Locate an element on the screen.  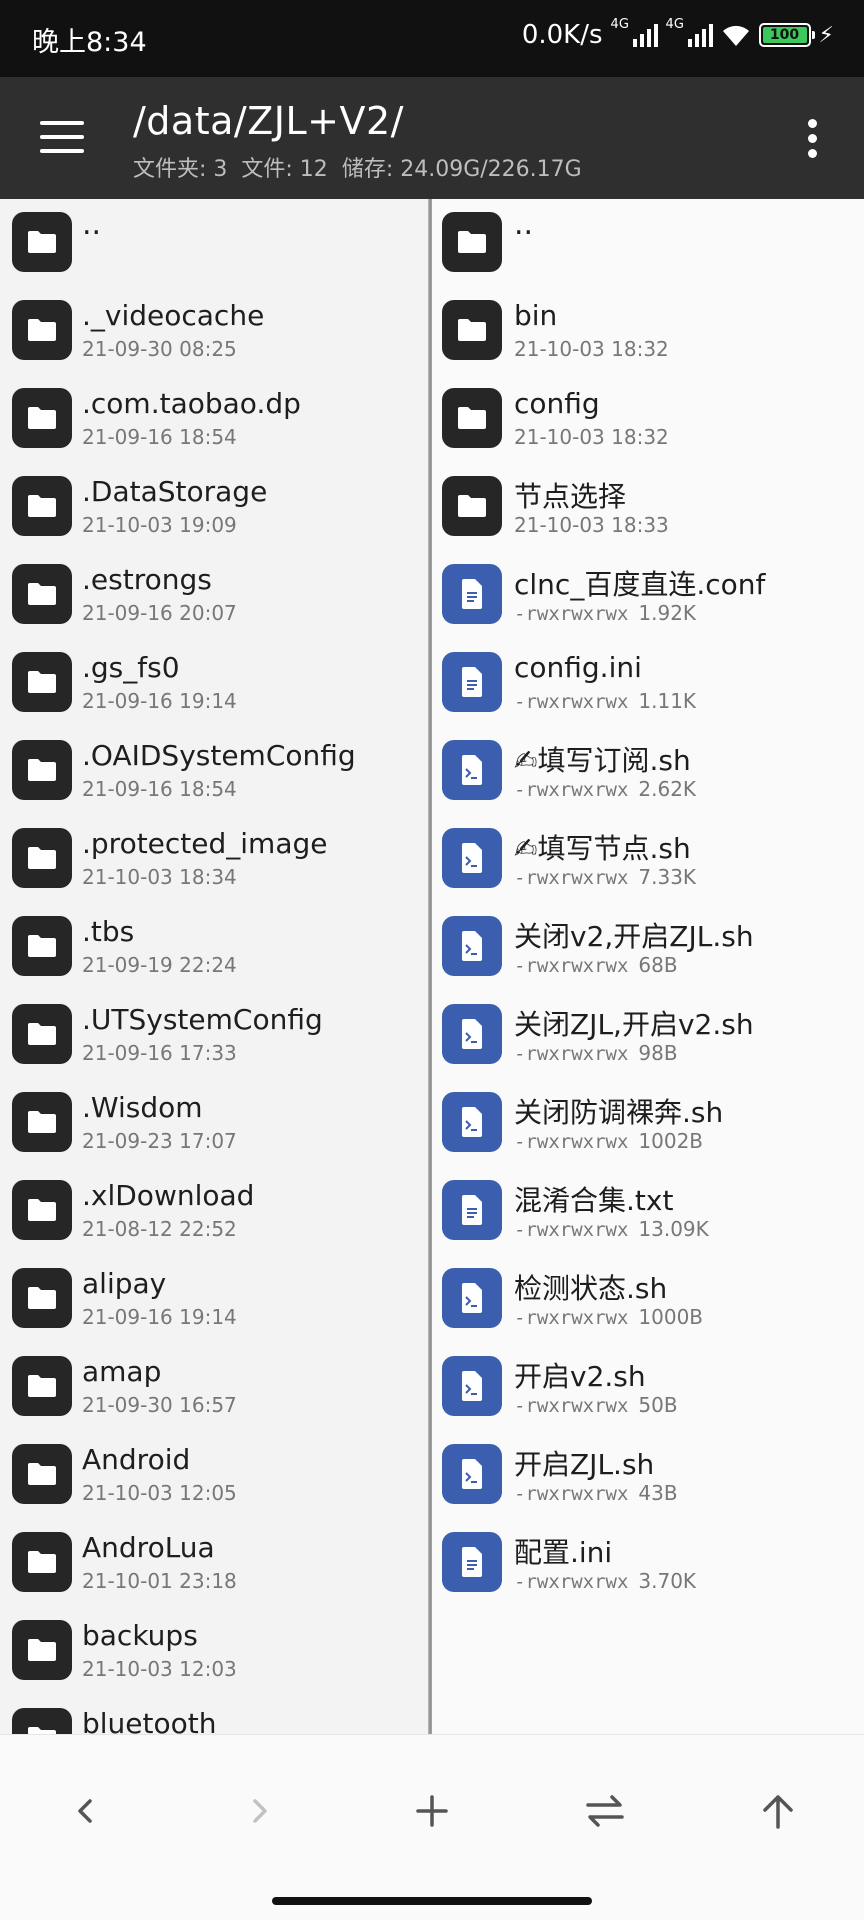
chevron-right-icon is located at coordinates (259, 1811).